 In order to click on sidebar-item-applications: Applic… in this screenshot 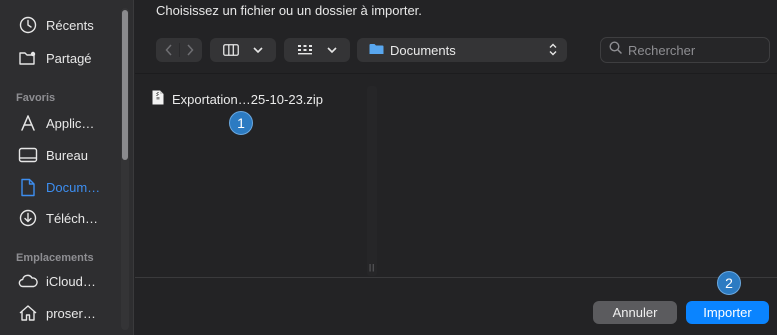, I will do `click(59, 123)`.